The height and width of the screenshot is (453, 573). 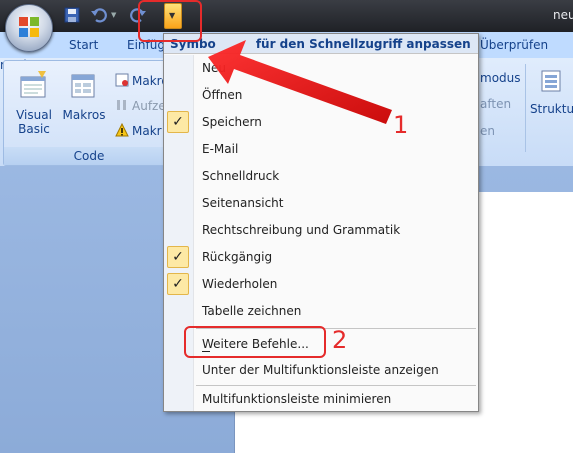 I want to click on callout-number-2: 2, so click(x=340, y=340).